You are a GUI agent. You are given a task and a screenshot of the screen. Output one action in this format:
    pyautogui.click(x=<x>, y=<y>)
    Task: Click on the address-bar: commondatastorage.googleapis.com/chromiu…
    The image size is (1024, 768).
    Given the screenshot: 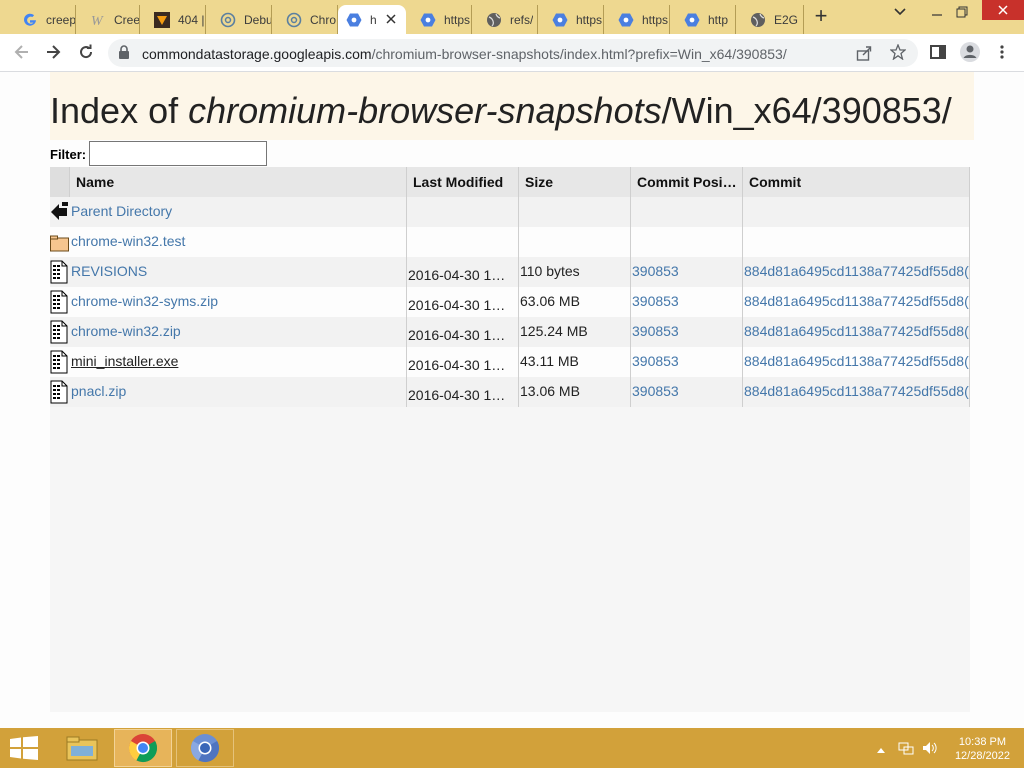 What is the action you would take?
    pyautogui.click(x=513, y=53)
    